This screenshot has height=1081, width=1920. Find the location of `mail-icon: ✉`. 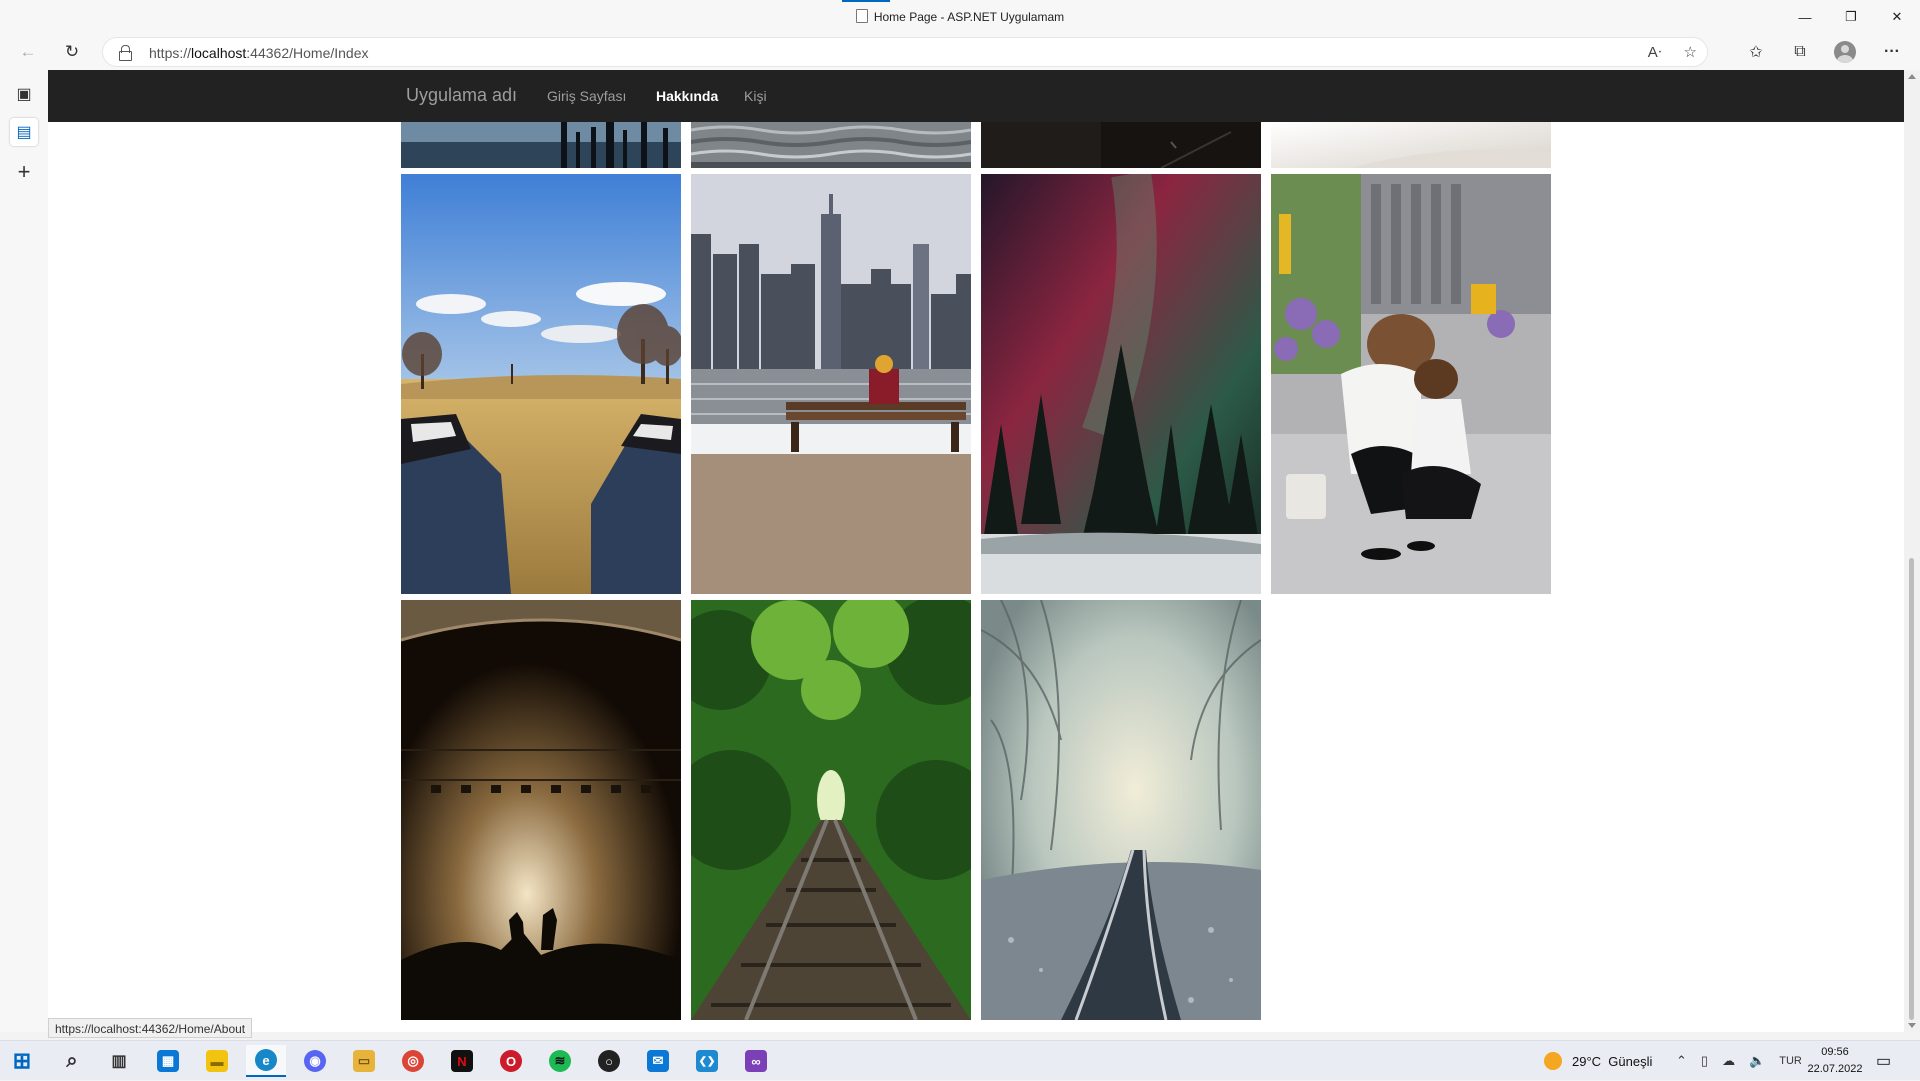

mail-icon: ✉ is located at coordinates (658, 1061).